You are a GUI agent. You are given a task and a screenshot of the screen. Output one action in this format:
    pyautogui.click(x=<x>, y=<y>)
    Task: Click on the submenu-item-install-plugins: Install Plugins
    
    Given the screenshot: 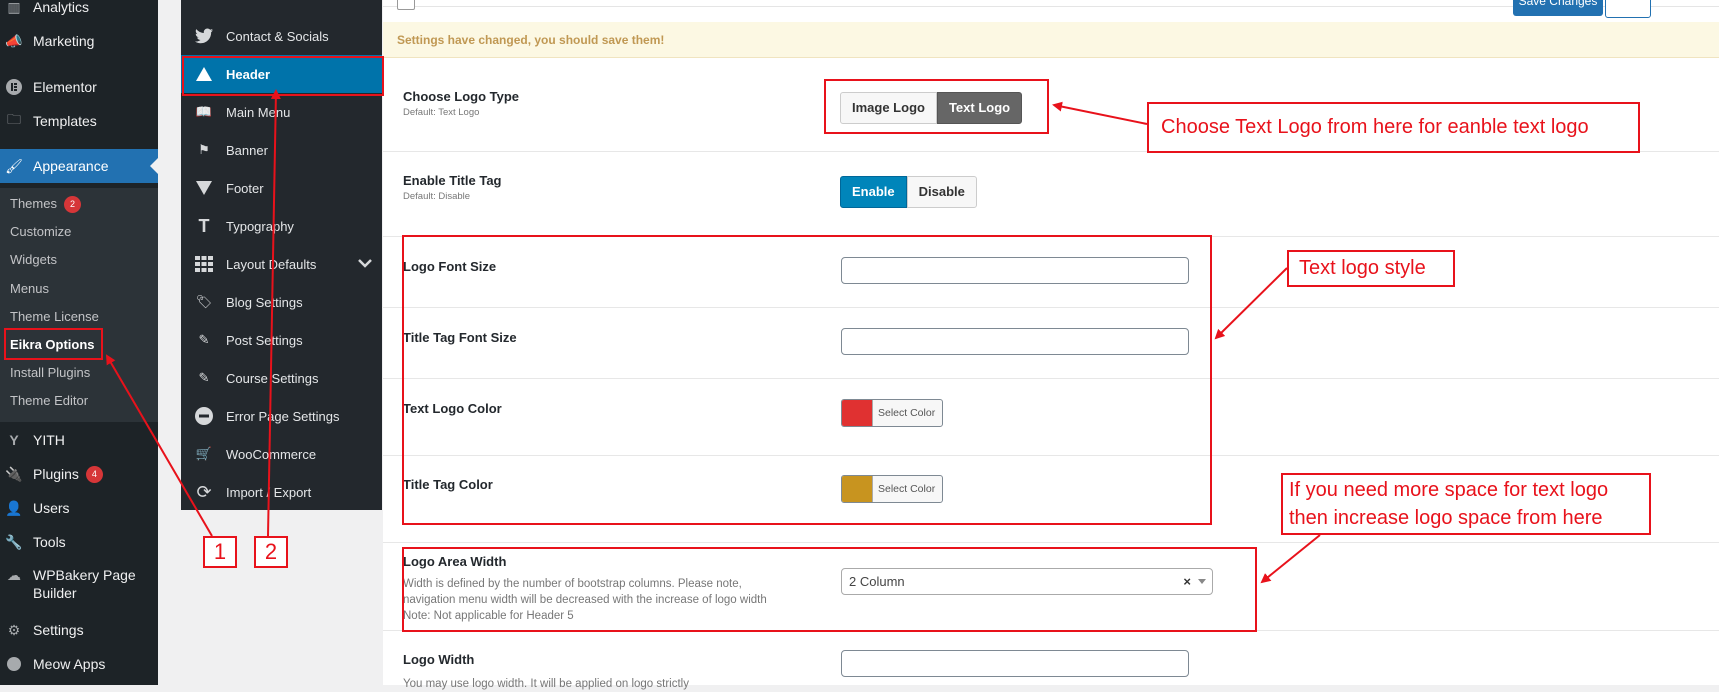 What is the action you would take?
    pyautogui.click(x=50, y=373)
    